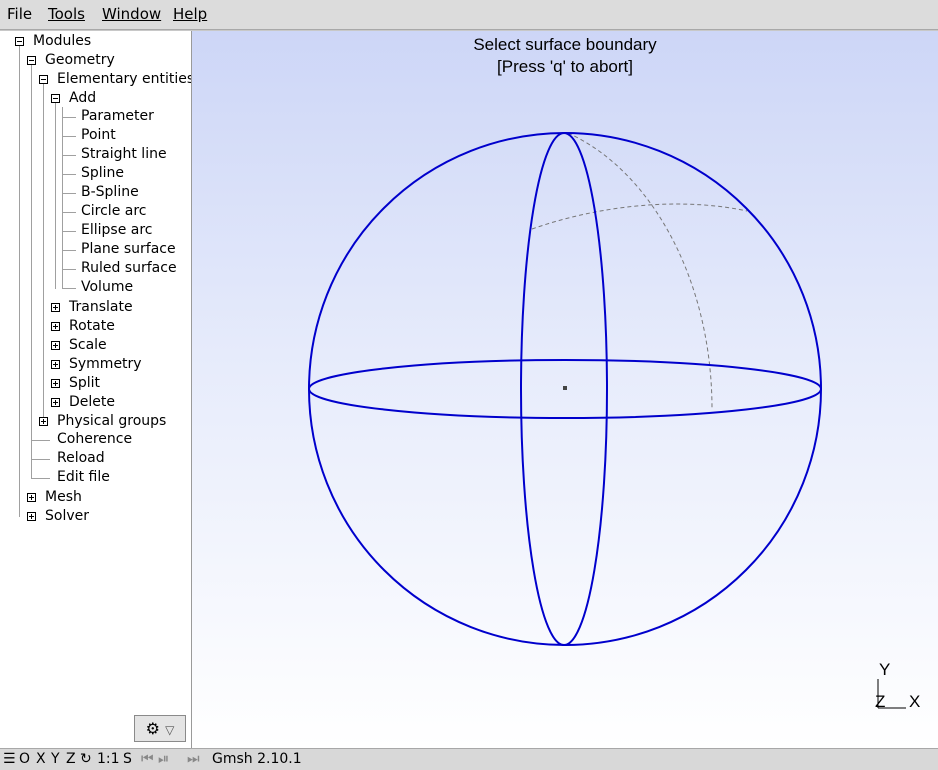 The image size is (938, 770). I want to click on menu-window: Window, so click(131, 14).